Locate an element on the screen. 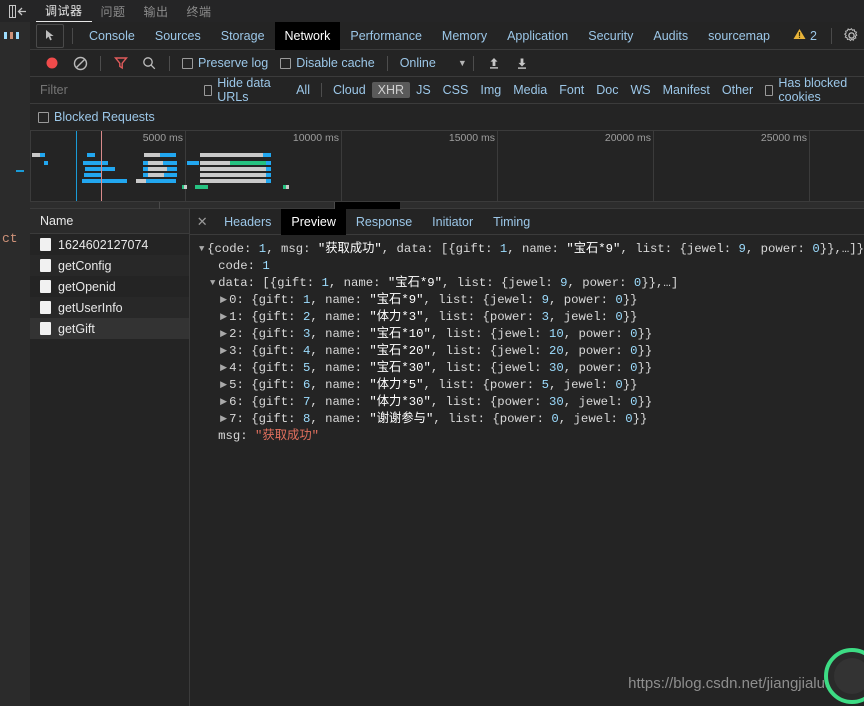 The height and width of the screenshot is (706, 864). json-text: , data: [{gift: is located at coordinates (440, 249).